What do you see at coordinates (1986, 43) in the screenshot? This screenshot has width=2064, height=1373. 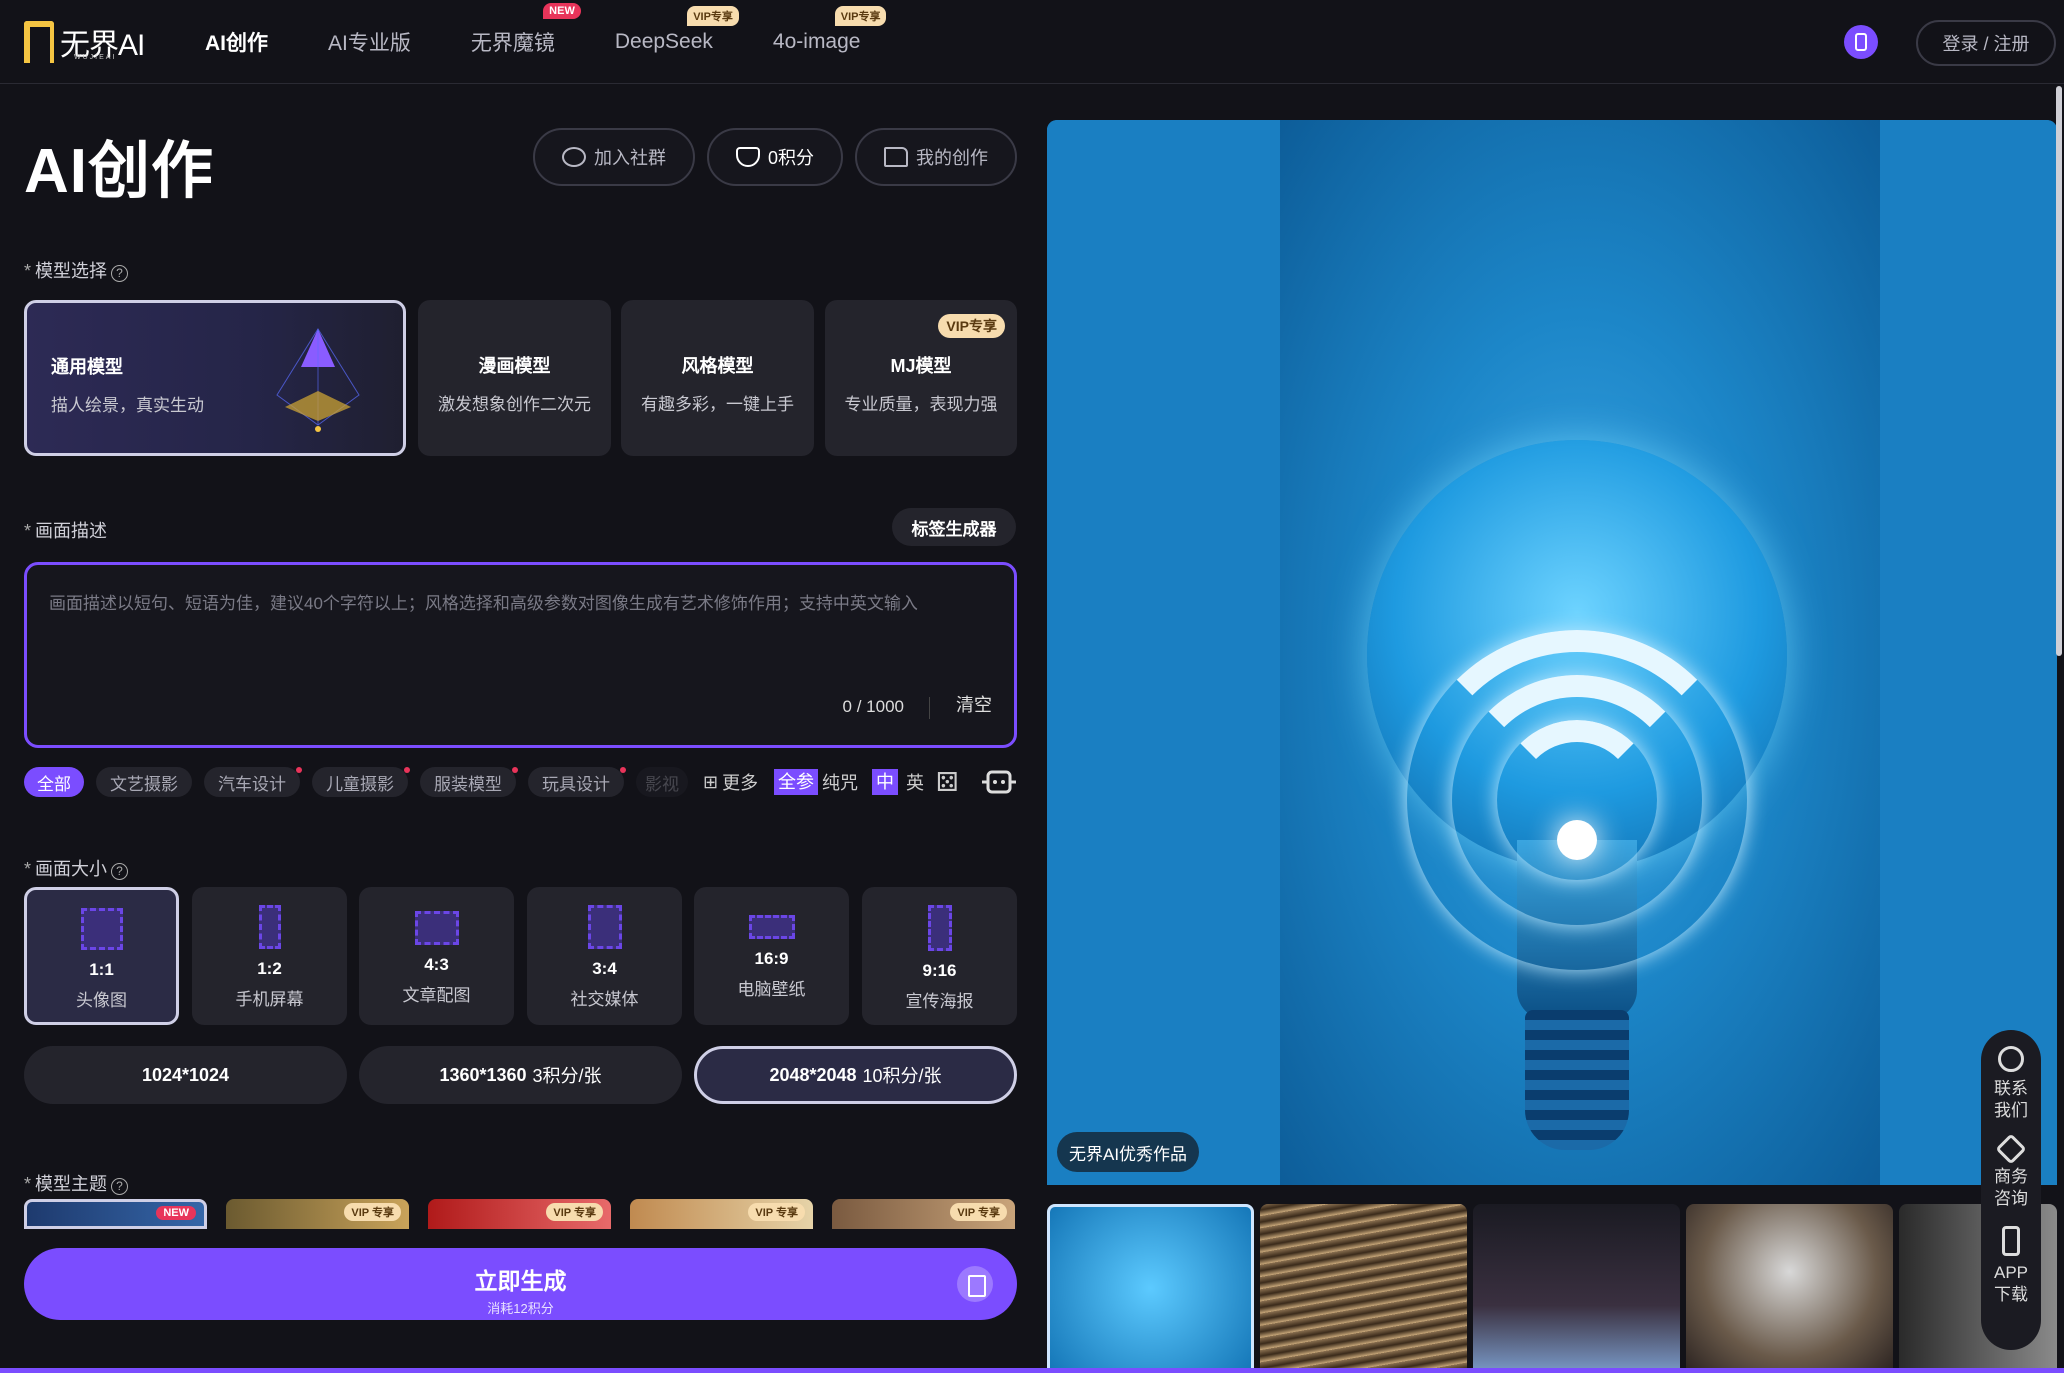 I see `login-register-button: 登录 / 注册` at bounding box center [1986, 43].